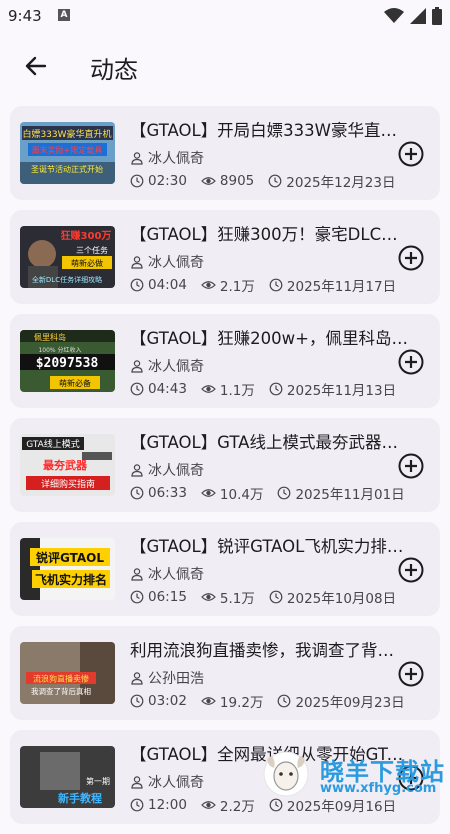 This screenshot has height=834, width=450. I want to click on video-author: 公孙田浩, so click(167, 678).